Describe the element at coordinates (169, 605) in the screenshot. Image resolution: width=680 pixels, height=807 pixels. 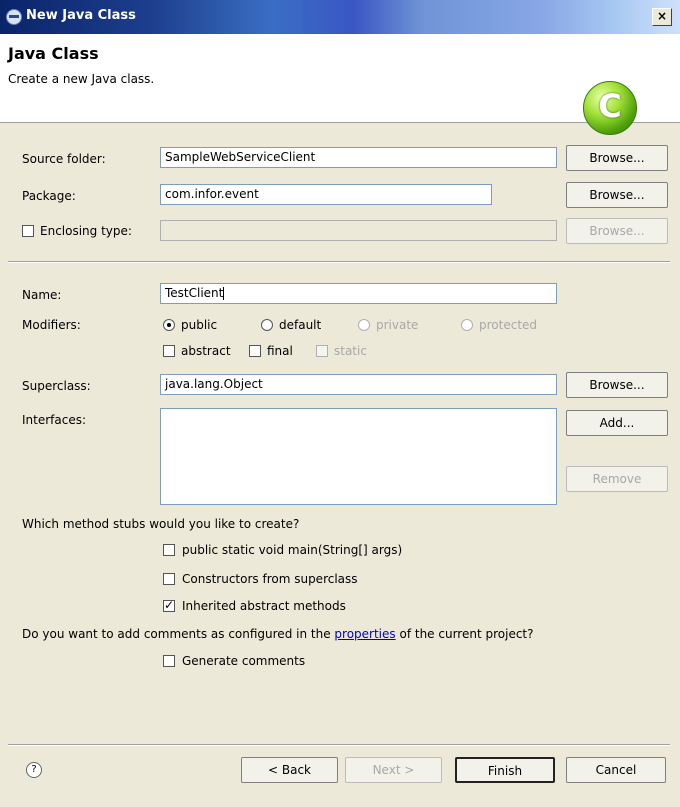
I see `inherited-methods-checkbox` at that location.